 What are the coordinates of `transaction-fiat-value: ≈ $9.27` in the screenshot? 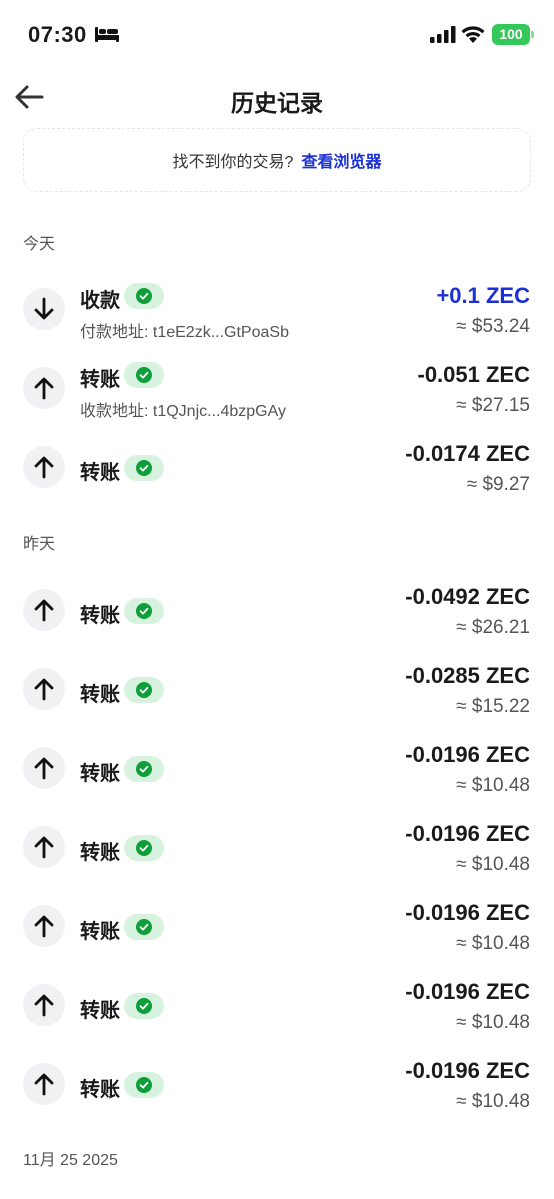 It's located at (498, 484).